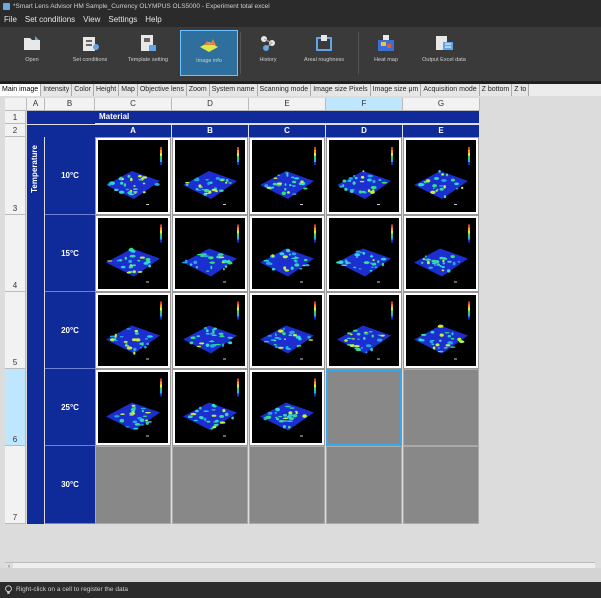  What do you see at coordinates (107, 90) in the screenshot?
I see `tab-height: Height` at bounding box center [107, 90].